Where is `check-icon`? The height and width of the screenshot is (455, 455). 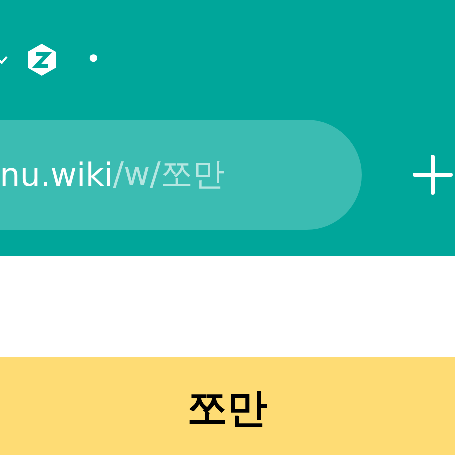 check-icon is located at coordinates (4, 60).